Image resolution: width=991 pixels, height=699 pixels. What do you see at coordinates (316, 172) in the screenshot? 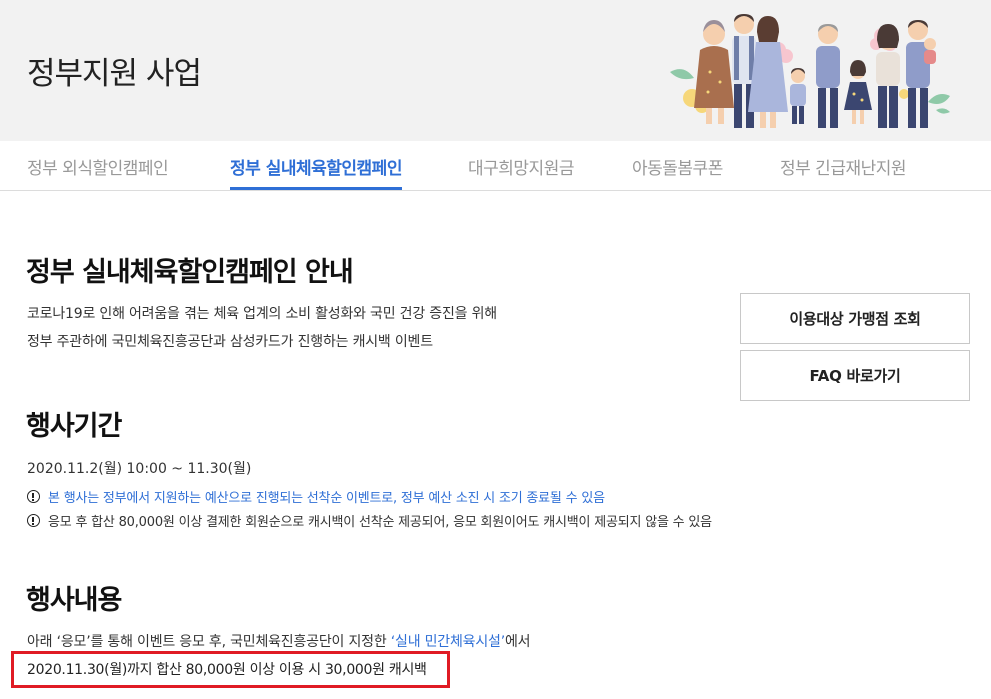
I see `tab-indoor-sports-campaign: 정부 실내체육할인캠페인` at bounding box center [316, 172].